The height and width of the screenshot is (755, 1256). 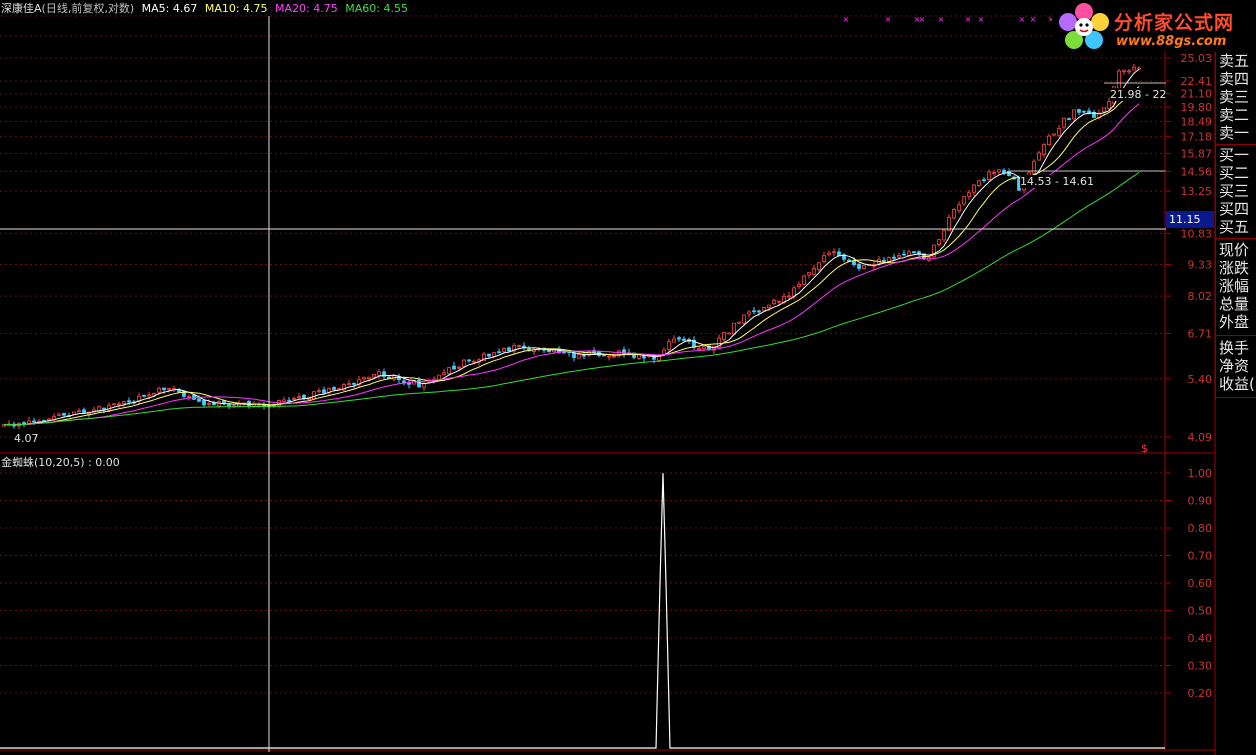 What do you see at coordinates (1188, 583) in the screenshot?
I see `indicator-axis: 1.00 0.90 0.80 0.70 0.60 0.50 0.40 0.30 0.20` at bounding box center [1188, 583].